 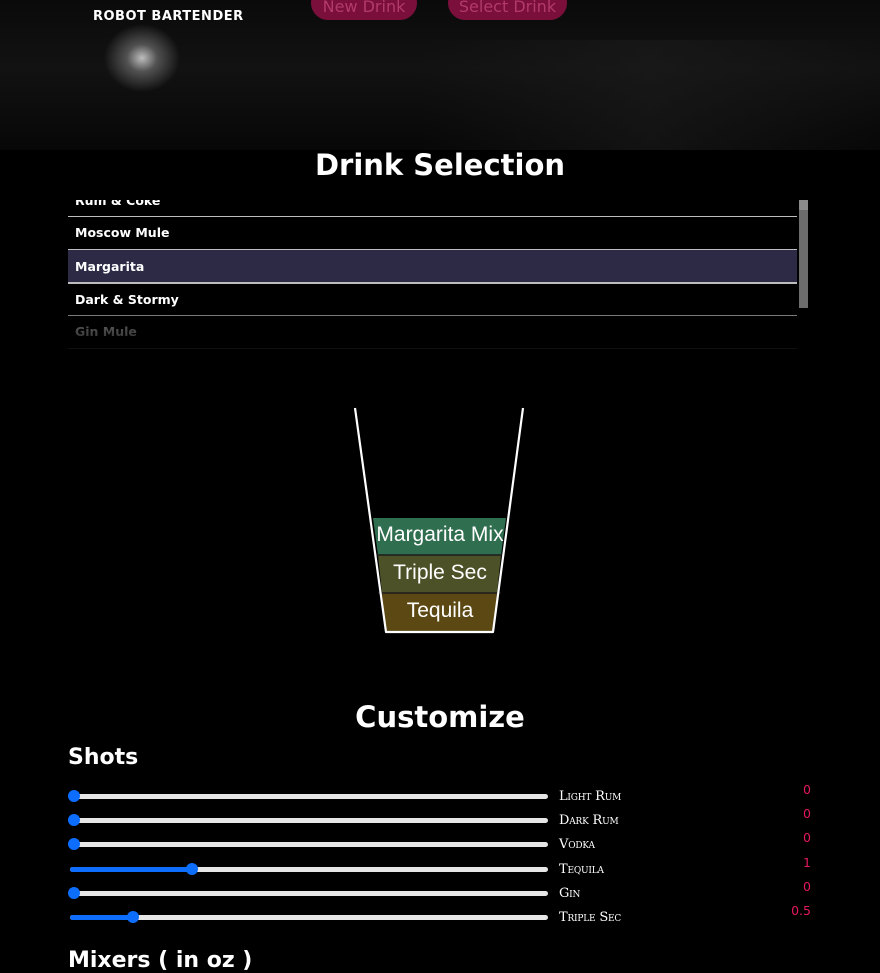 I want to click on drink-item-margarita: Margarita, so click(x=432, y=266).